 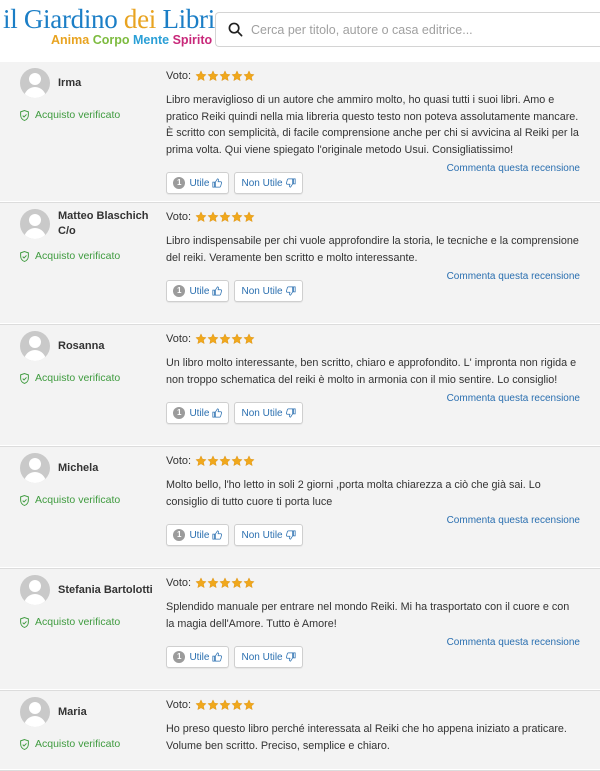 I want to click on search-input, so click(x=411, y=29).